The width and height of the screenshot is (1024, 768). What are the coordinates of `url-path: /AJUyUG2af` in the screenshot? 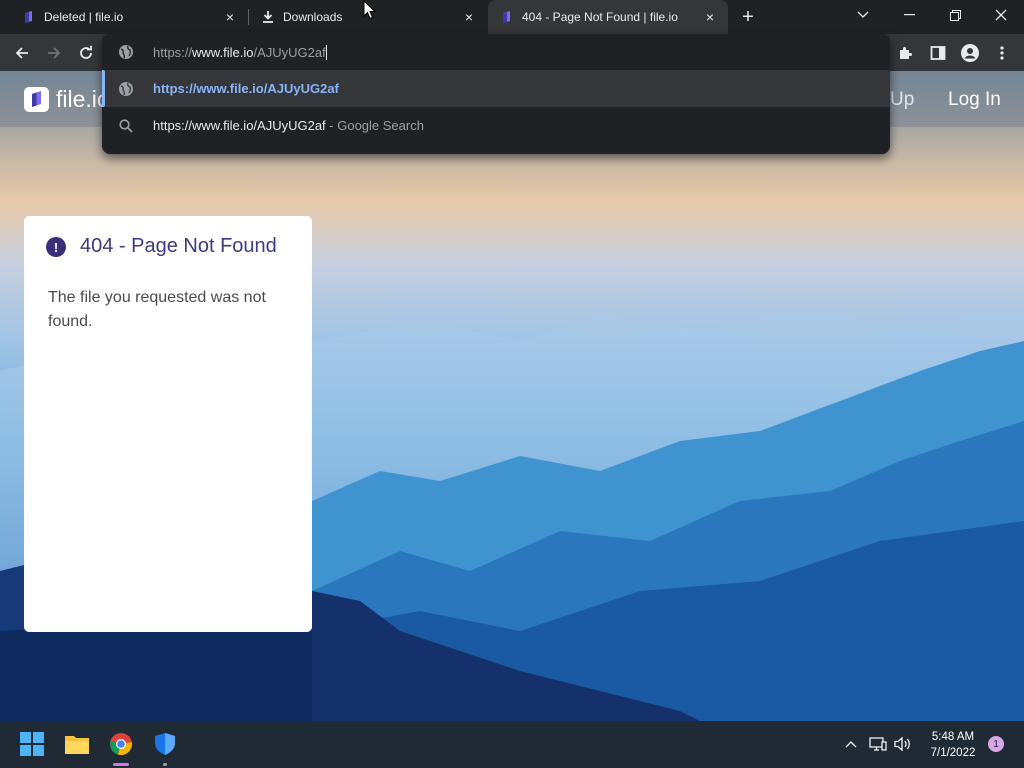 It's located at (289, 52).